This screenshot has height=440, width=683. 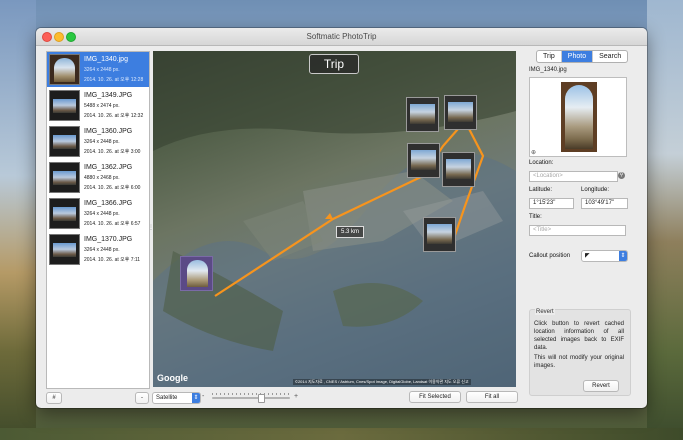 What do you see at coordinates (114, 116) in the screenshot?
I see `photo-date: 2014. 10. 26. at 오후 12:32` at bounding box center [114, 116].